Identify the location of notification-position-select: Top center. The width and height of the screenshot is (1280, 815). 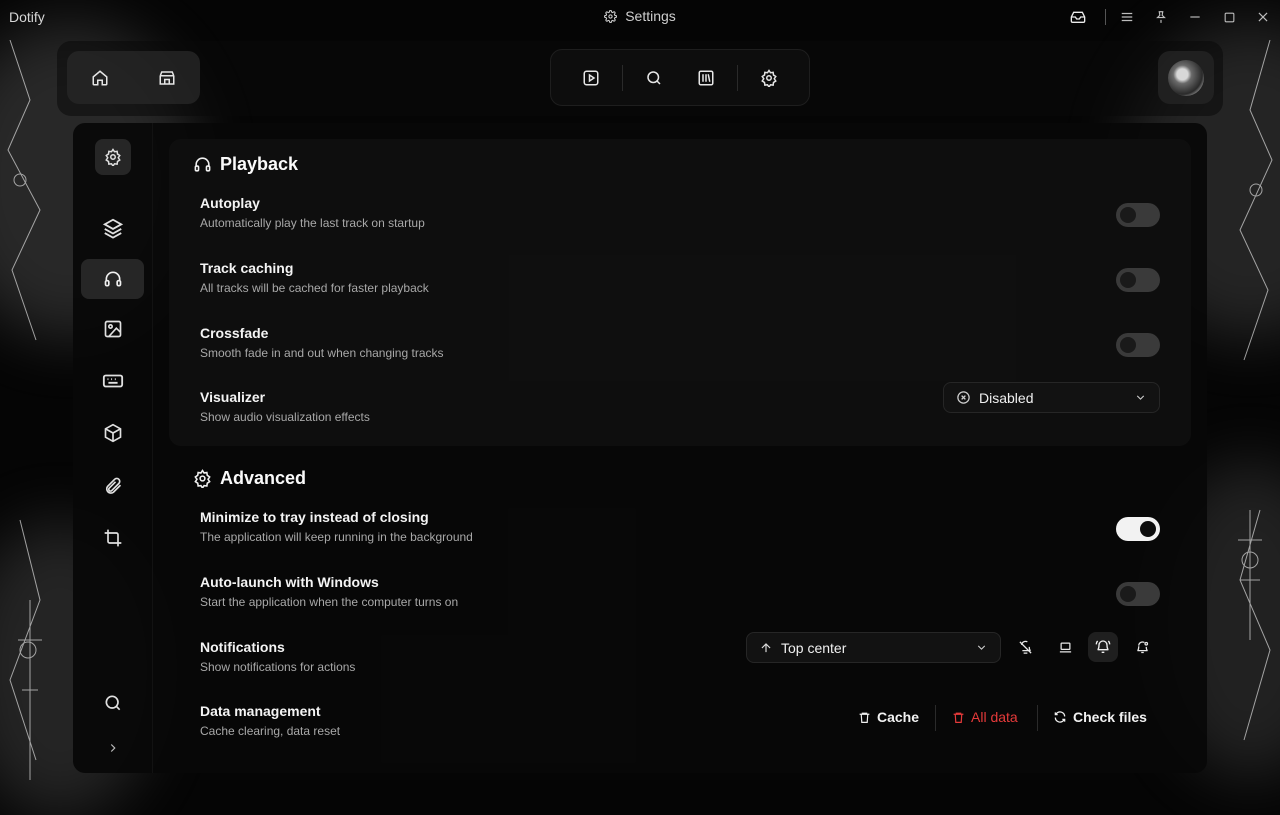
(873, 647).